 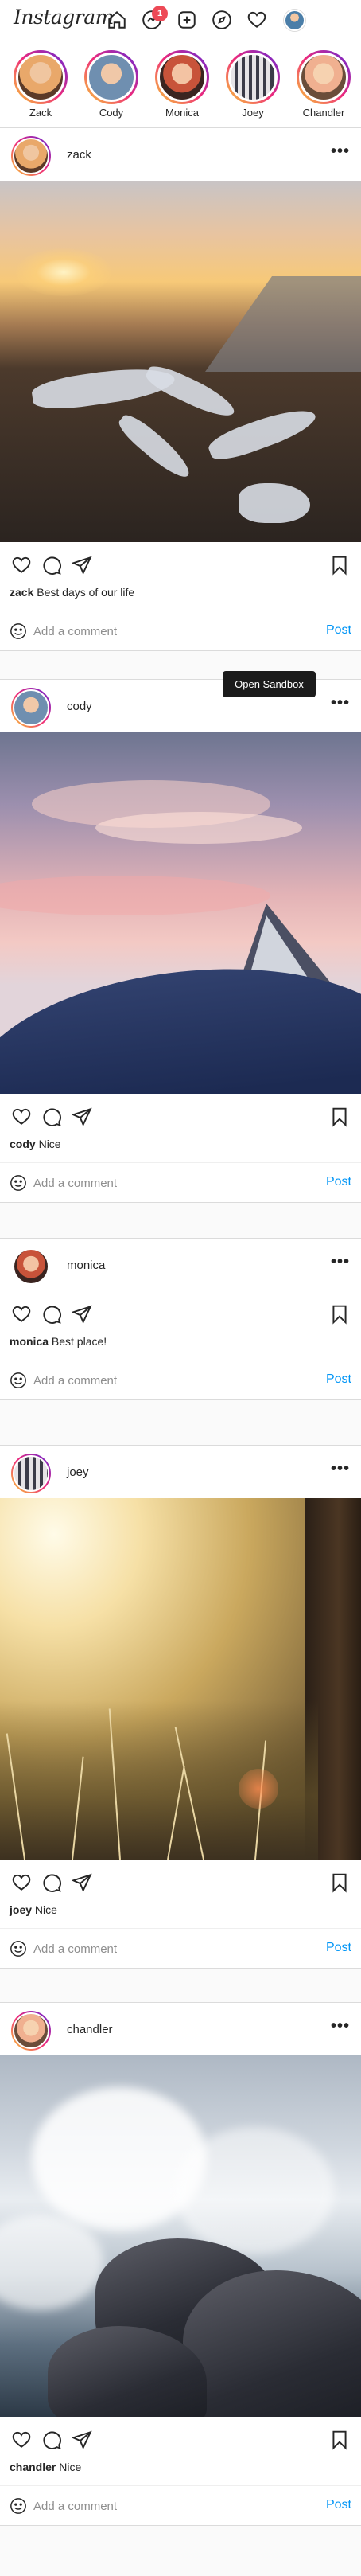 I want to click on story-name: Cody, so click(x=111, y=113).